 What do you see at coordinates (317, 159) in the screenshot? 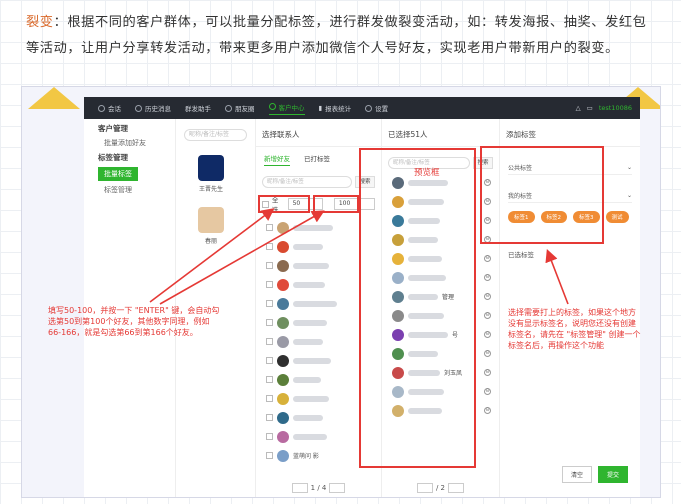
I see `tab-tagged: 已打标签` at bounding box center [317, 159].